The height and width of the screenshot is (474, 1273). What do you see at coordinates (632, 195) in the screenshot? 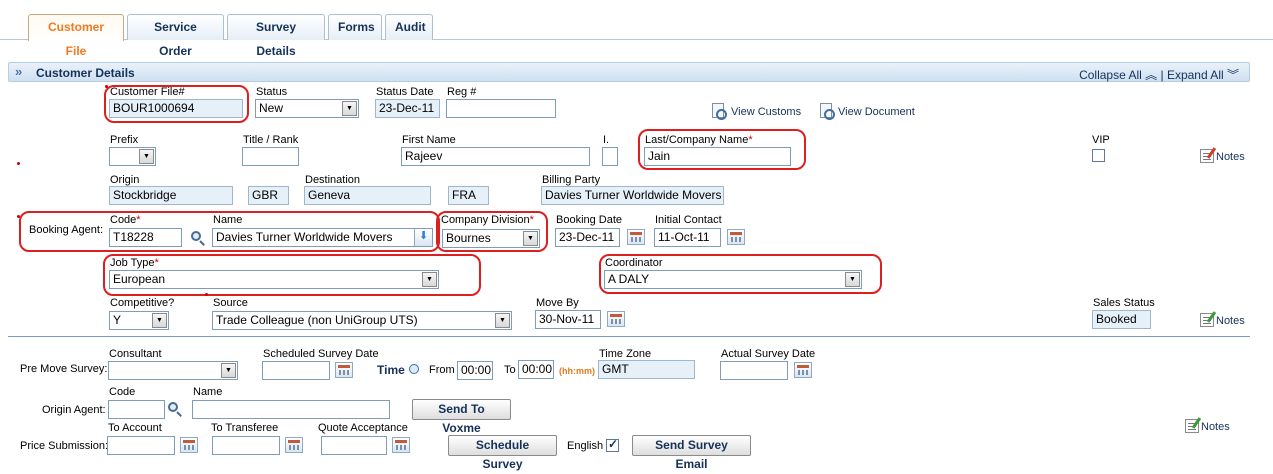
I see `billing-party-field: Davies Turner Worldwide Movers` at bounding box center [632, 195].